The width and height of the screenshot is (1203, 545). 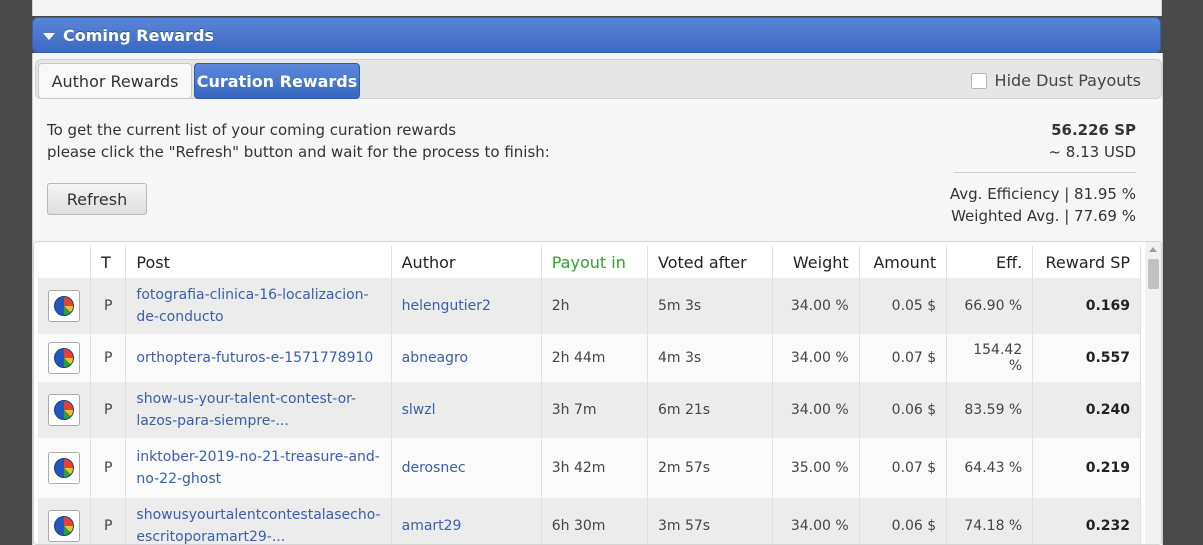 What do you see at coordinates (466, 521) in the screenshot?
I see `author-cell: amart29` at bounding box center [466, 521].